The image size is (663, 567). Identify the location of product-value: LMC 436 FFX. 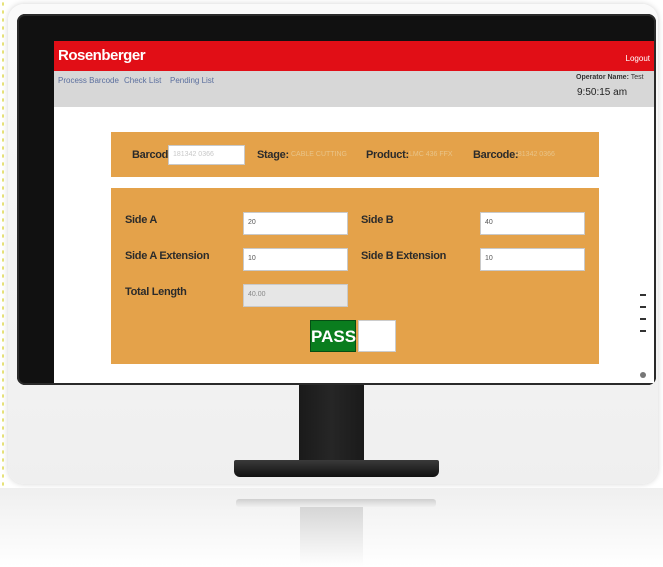
(431, 154).